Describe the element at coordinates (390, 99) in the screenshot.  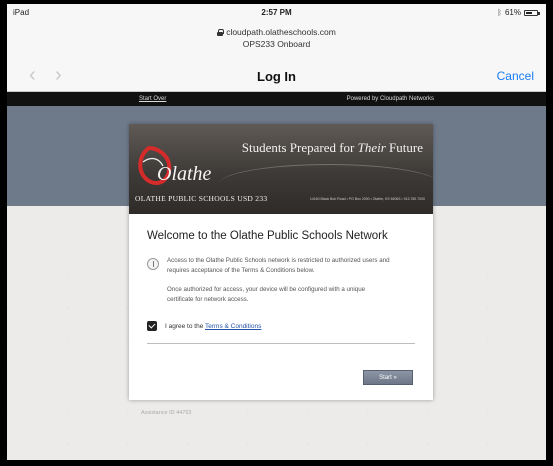
I see `powered-by-text: Powered by Cloudpath Networks` at that location.